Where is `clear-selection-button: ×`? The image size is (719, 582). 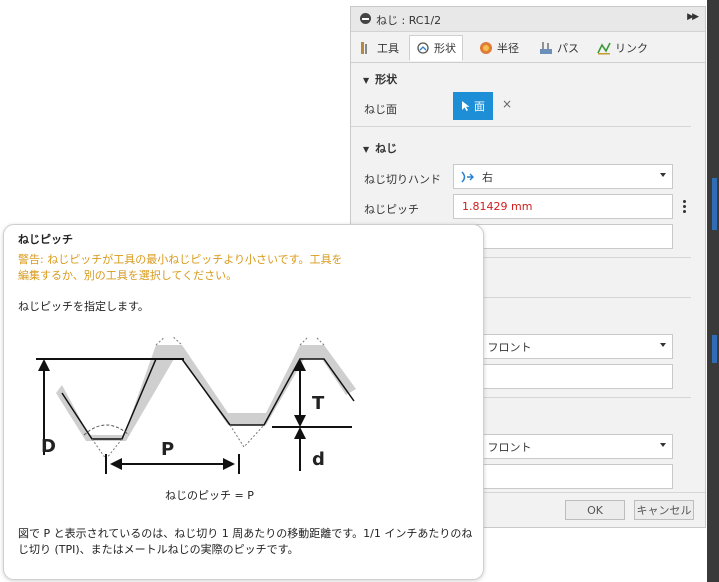 clear-selection-button: × is located at coordinates (507, 104).